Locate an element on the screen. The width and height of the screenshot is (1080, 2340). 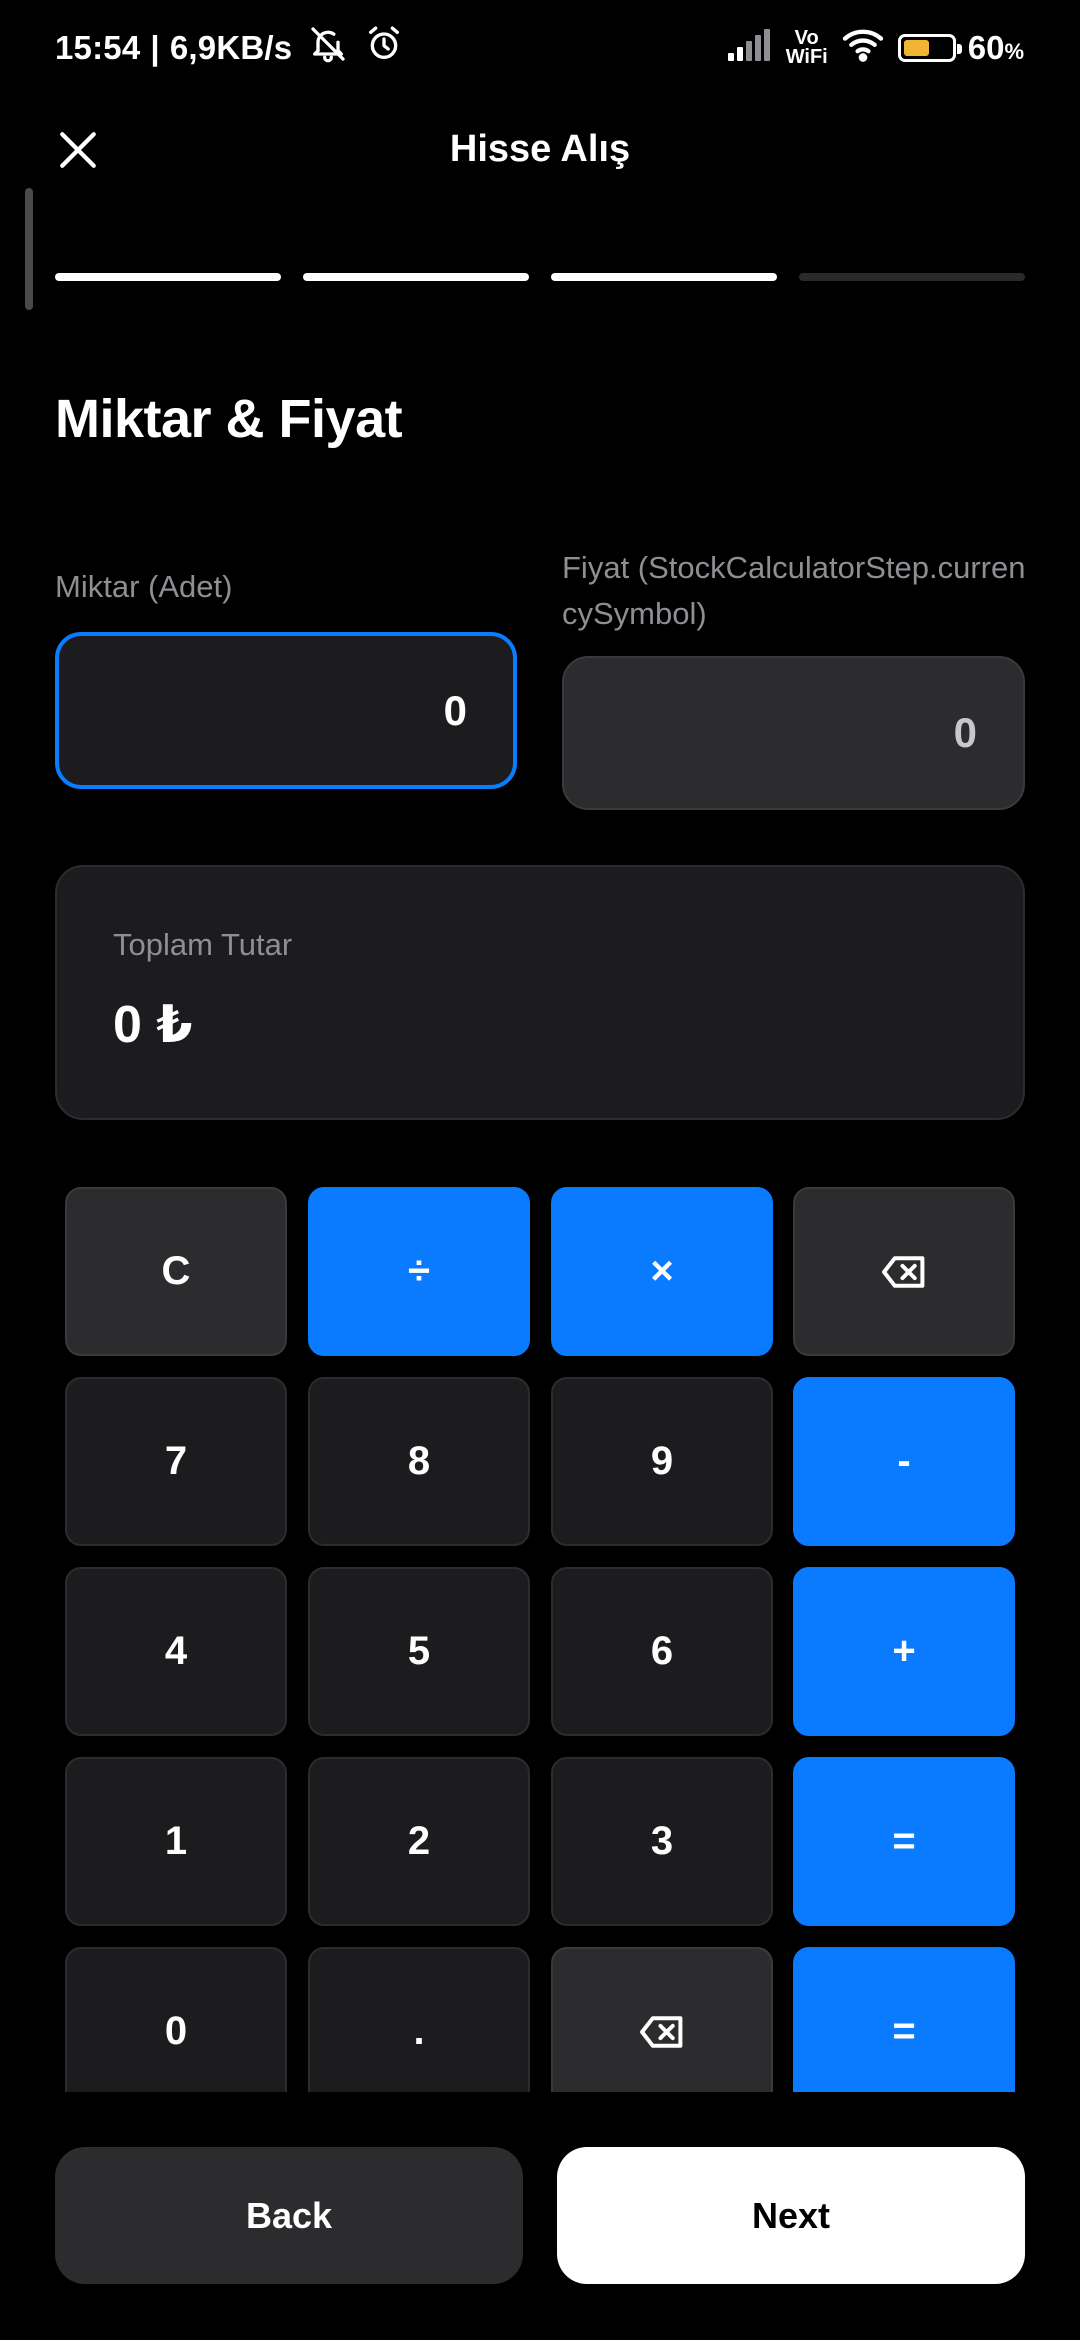
battery-percent-sign: % is located at coordinates (1014, 51).